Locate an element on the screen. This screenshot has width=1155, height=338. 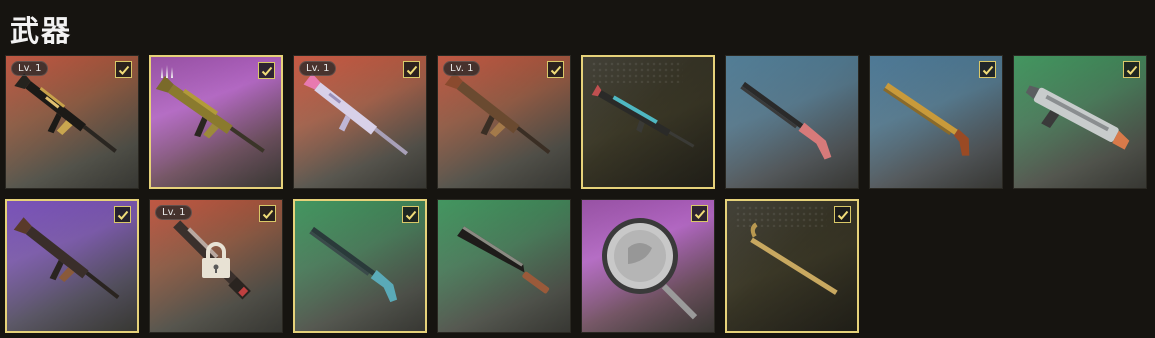
section-title: 武器 is located at coordinates (41, 31).